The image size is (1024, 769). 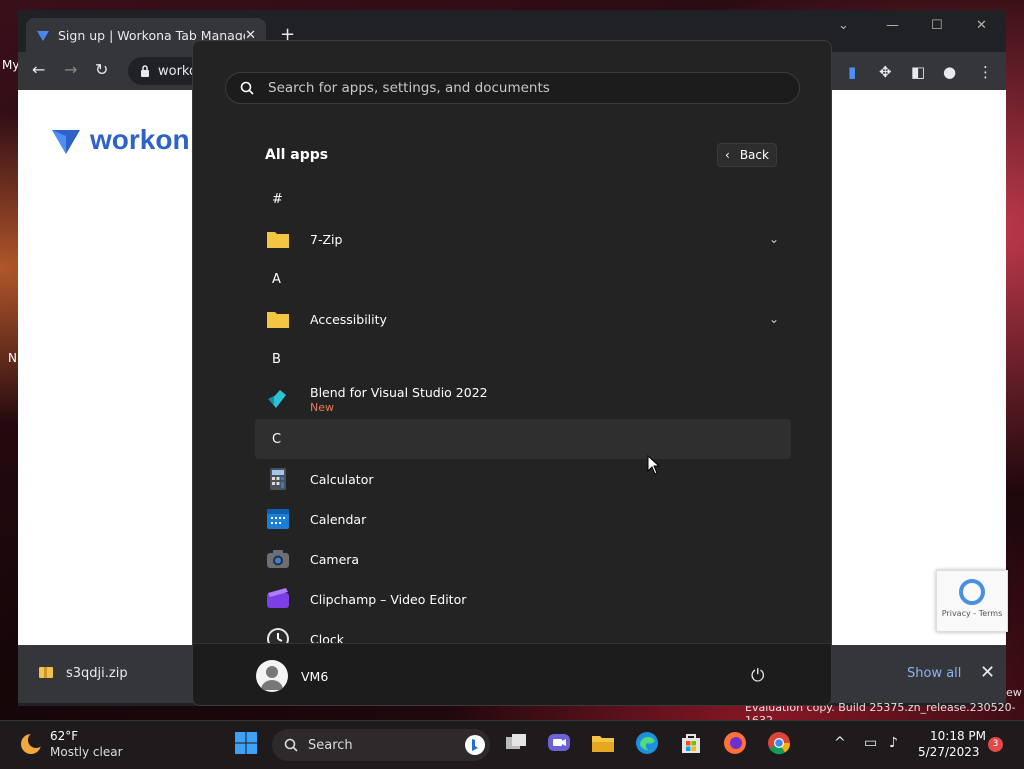 I want to click on mouse-cursor-icon, so click(x=654, y=465).